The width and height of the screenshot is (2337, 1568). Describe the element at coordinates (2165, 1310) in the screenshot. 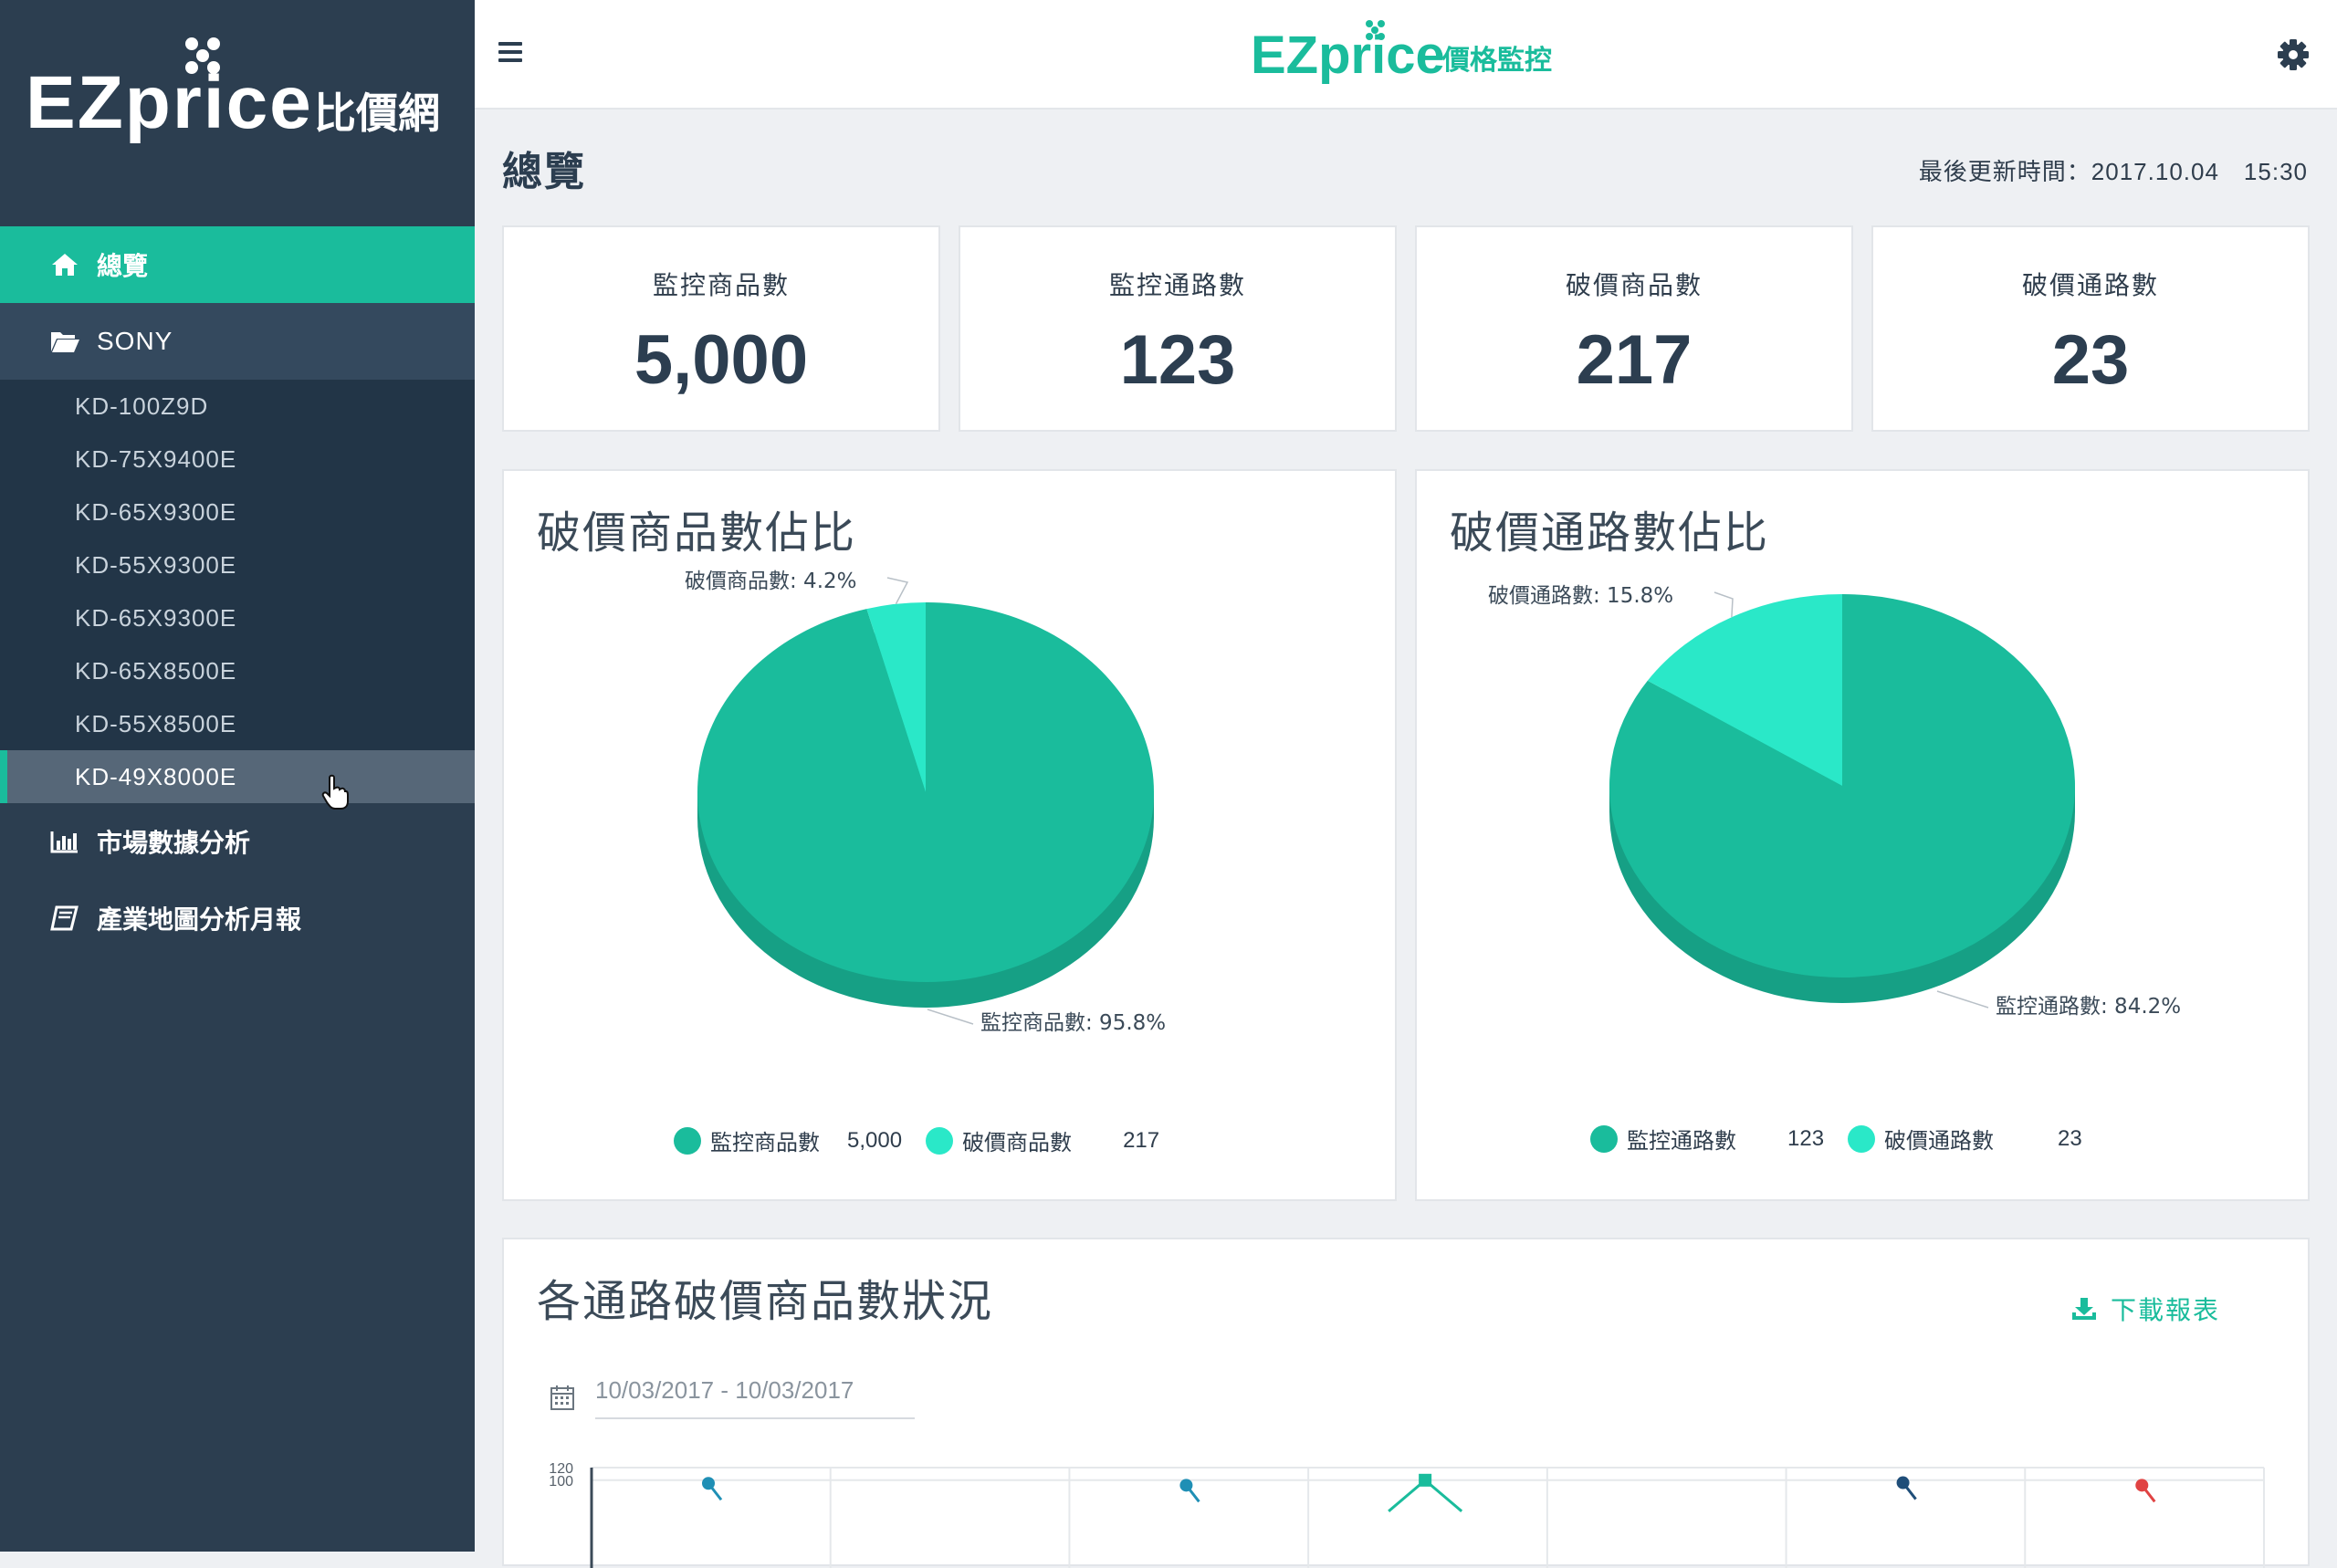

I see `download-label: 下載報表` at that location.